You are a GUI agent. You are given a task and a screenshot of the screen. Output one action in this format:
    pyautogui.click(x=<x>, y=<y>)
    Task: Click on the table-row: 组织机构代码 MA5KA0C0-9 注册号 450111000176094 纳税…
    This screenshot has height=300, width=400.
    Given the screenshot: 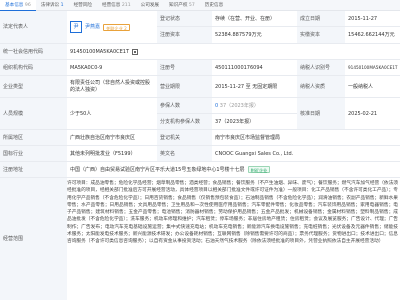 What is the action you would take?
    pyautogui.click(x=200, y=68)
    